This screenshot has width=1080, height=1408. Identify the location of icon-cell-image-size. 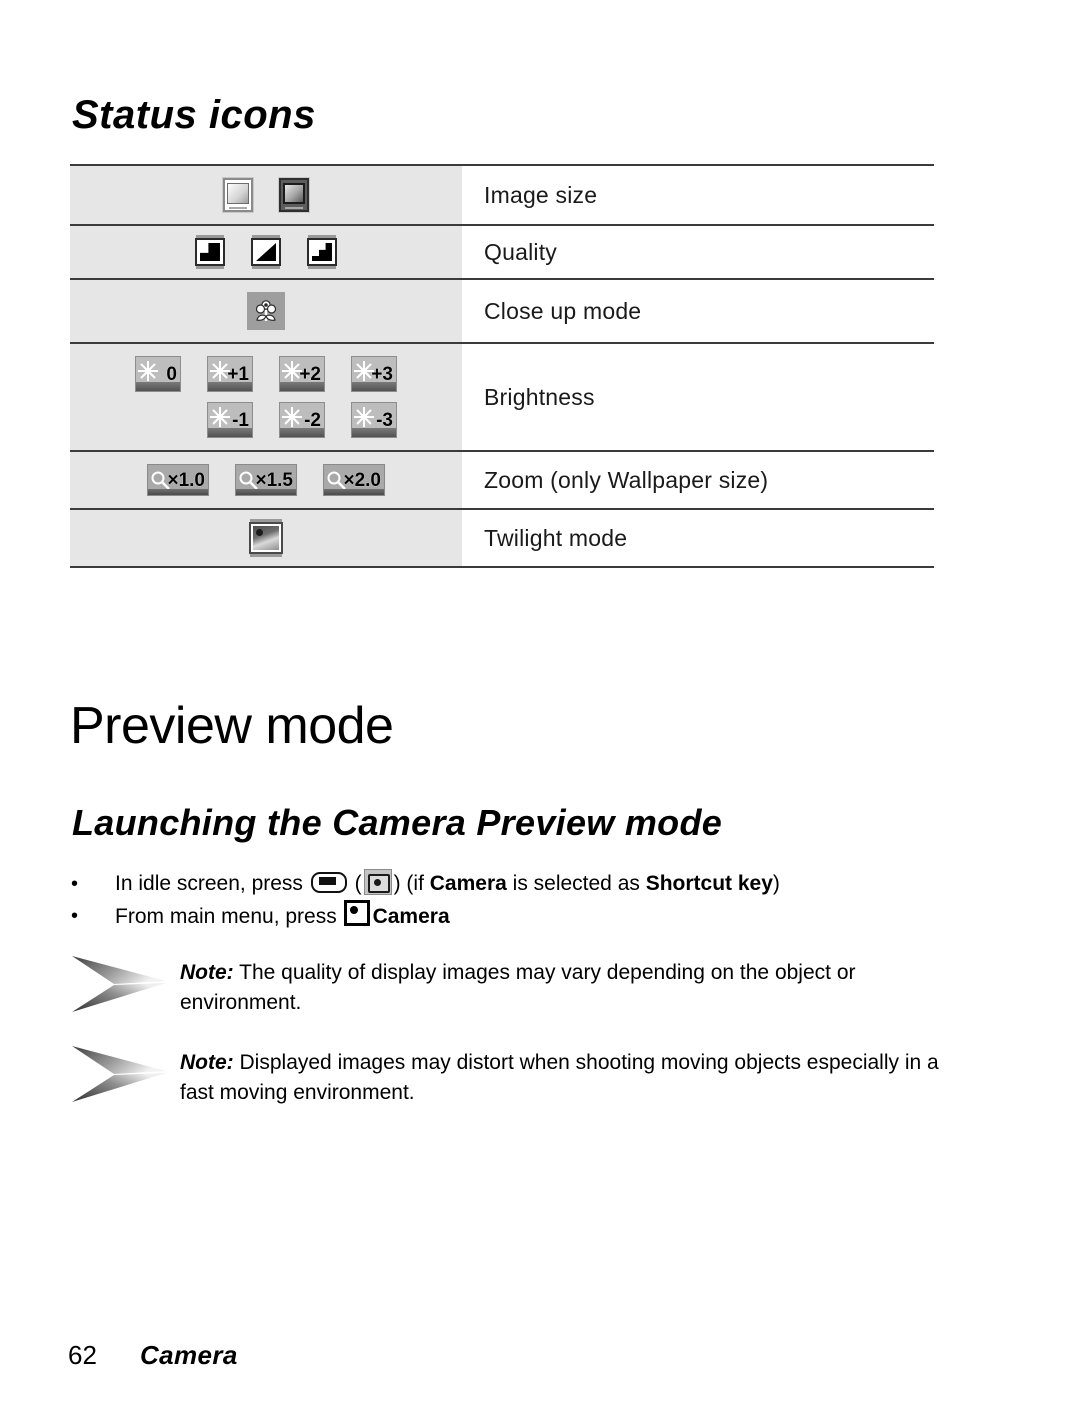
(266, 195).